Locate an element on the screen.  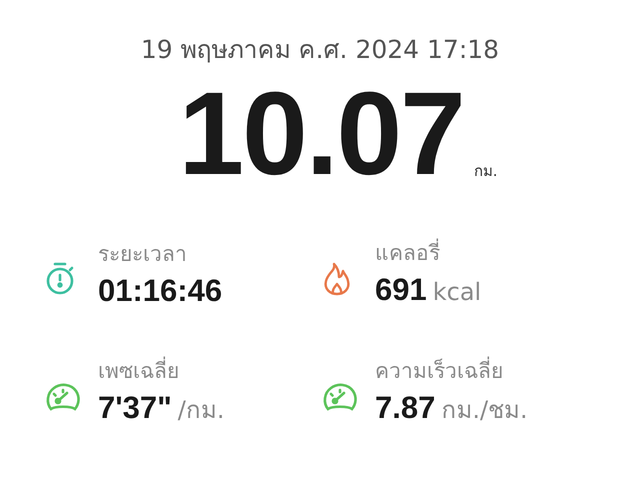
stat-value: 7'37" is located at coordinates (135, 408).